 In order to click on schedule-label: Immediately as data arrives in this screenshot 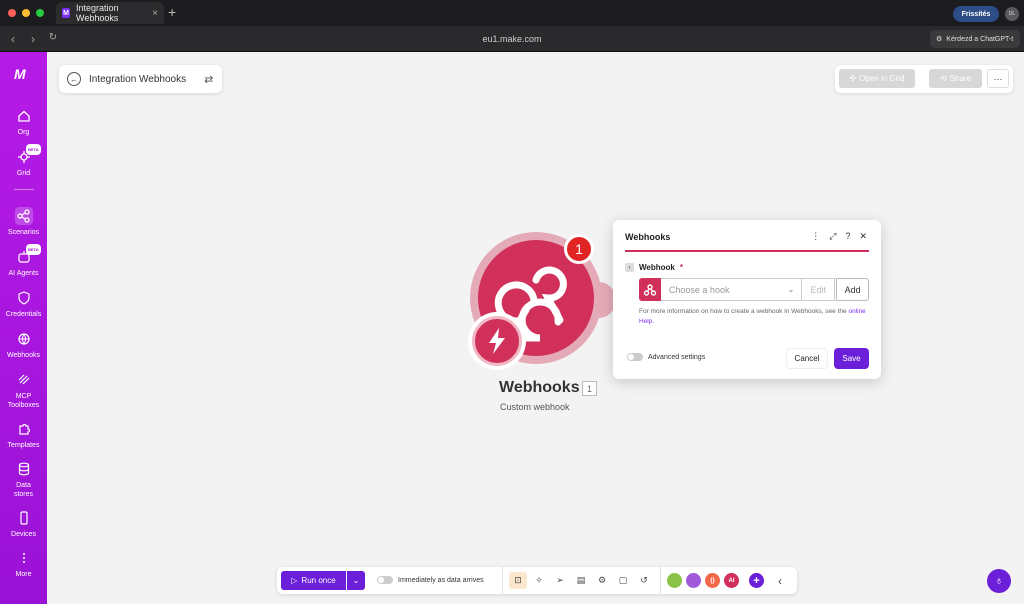, I will do `click(441, 580)`.